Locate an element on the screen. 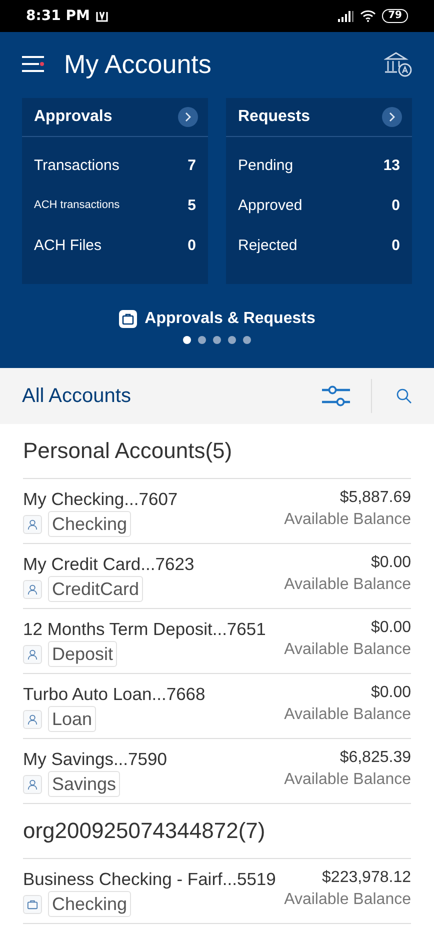 The image size is (434, 938). account-type-tag: CreditCard is located at coordinates (96, 589).